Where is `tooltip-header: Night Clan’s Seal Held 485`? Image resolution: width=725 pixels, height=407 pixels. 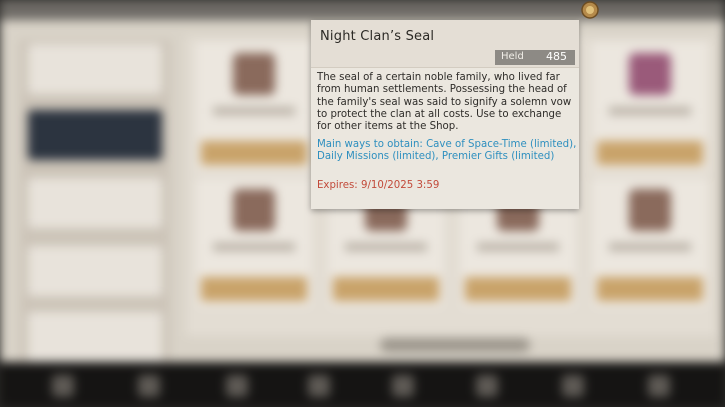 tooltip-header: Night Clan’s Seal Held 485 is located at coordinates (445, 43).